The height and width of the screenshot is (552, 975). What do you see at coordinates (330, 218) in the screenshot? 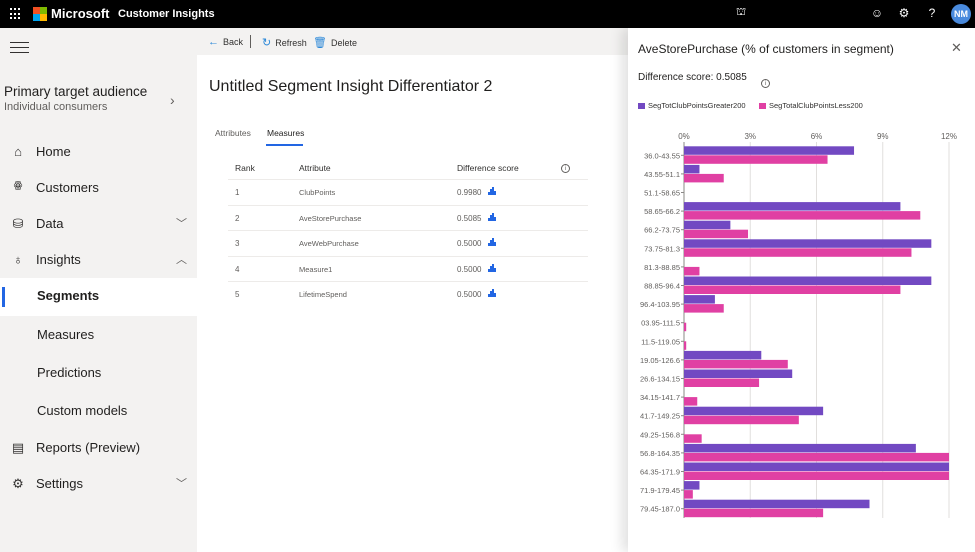
I see `attribute-cell: AveStorePurchase` at bounding box center [330, 218].